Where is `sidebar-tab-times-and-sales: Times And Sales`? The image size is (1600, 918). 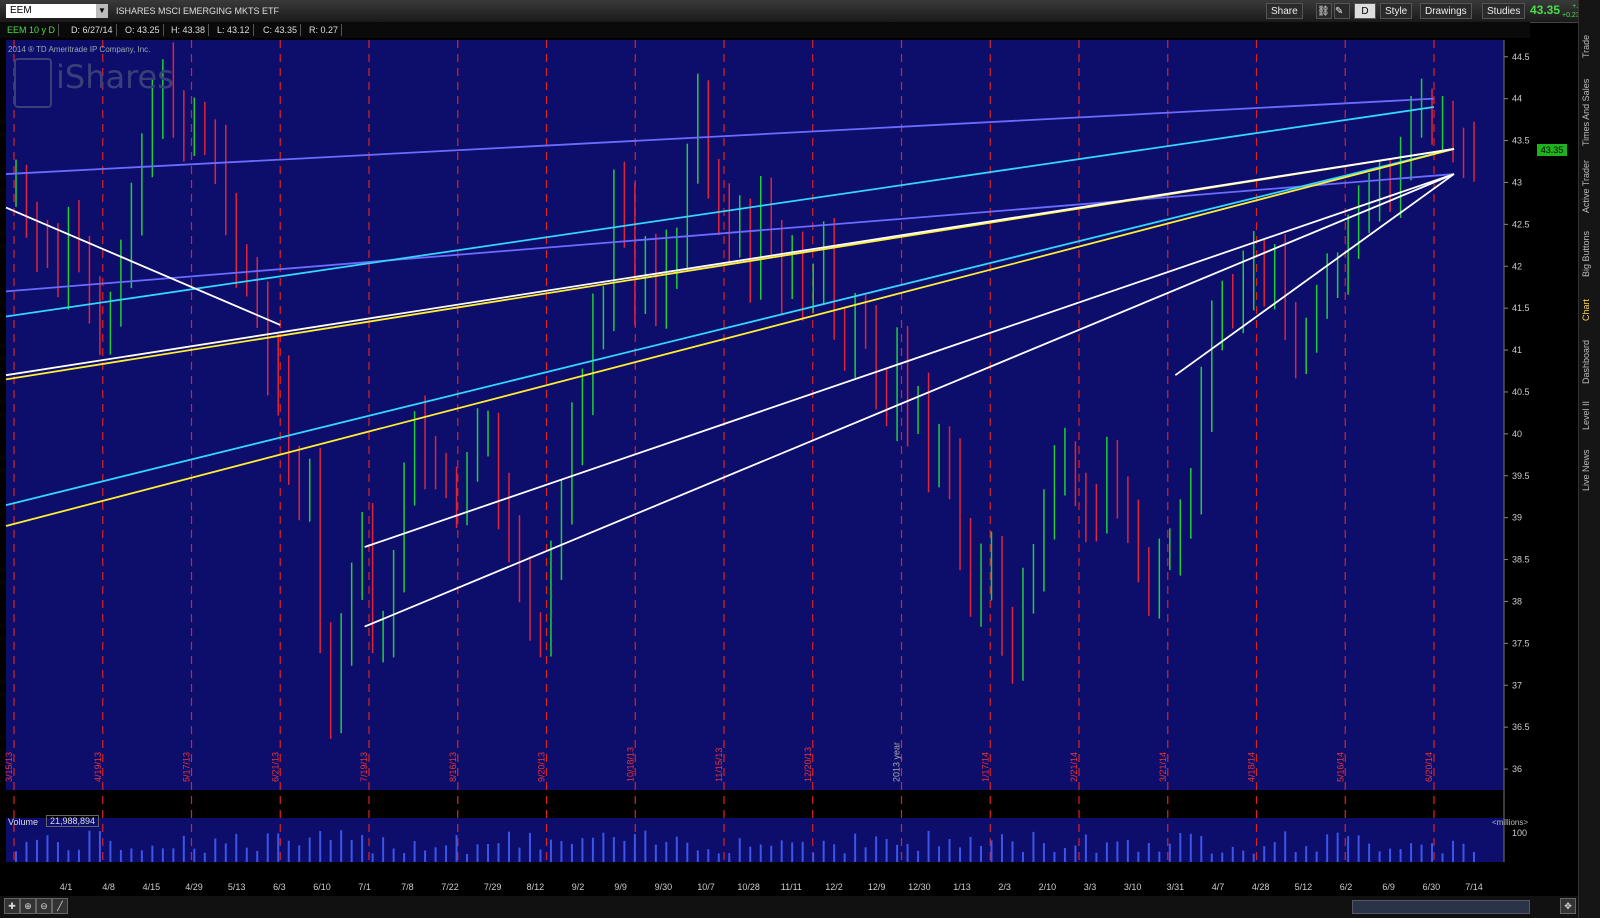
sidebar-tab-times-and-sales: Times And Sales is located at coordinates (1590, 112).